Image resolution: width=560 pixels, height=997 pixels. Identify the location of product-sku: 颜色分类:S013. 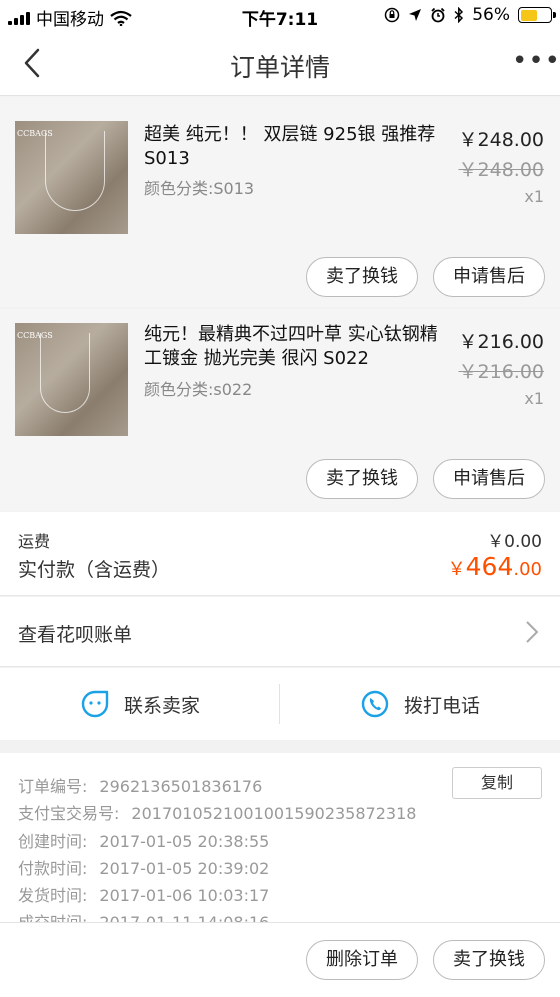
(199, 188).